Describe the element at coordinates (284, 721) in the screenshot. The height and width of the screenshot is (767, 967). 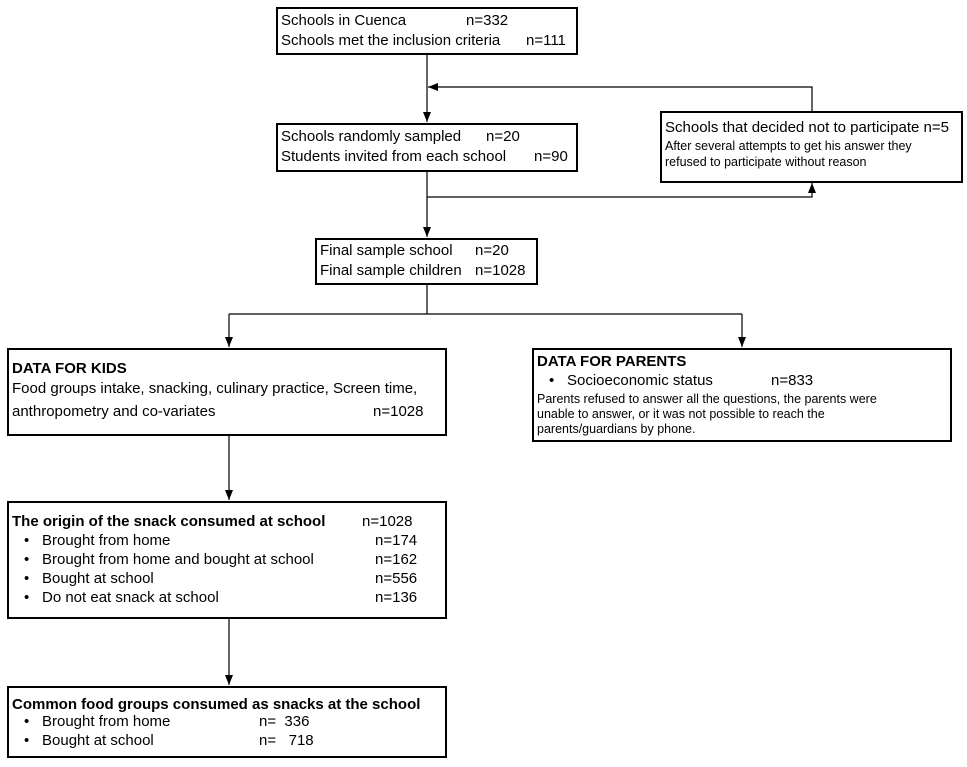
I see `count: n= 336` at that location.